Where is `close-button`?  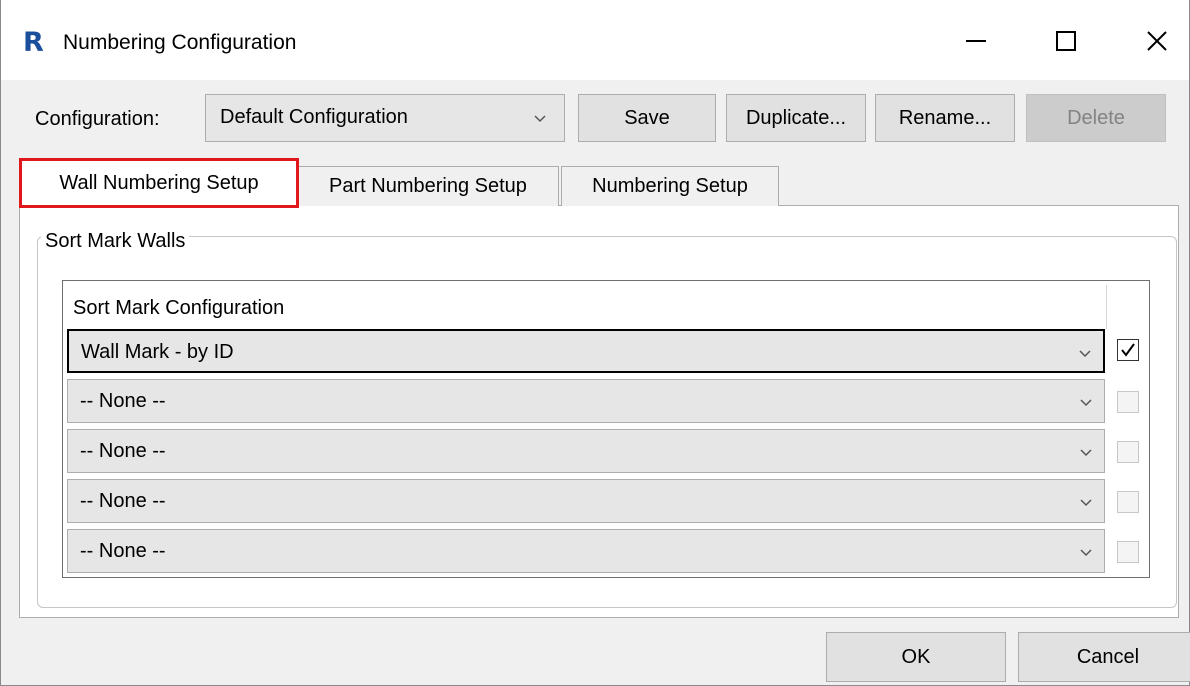
close-button is located at coordinates (1157, 41).